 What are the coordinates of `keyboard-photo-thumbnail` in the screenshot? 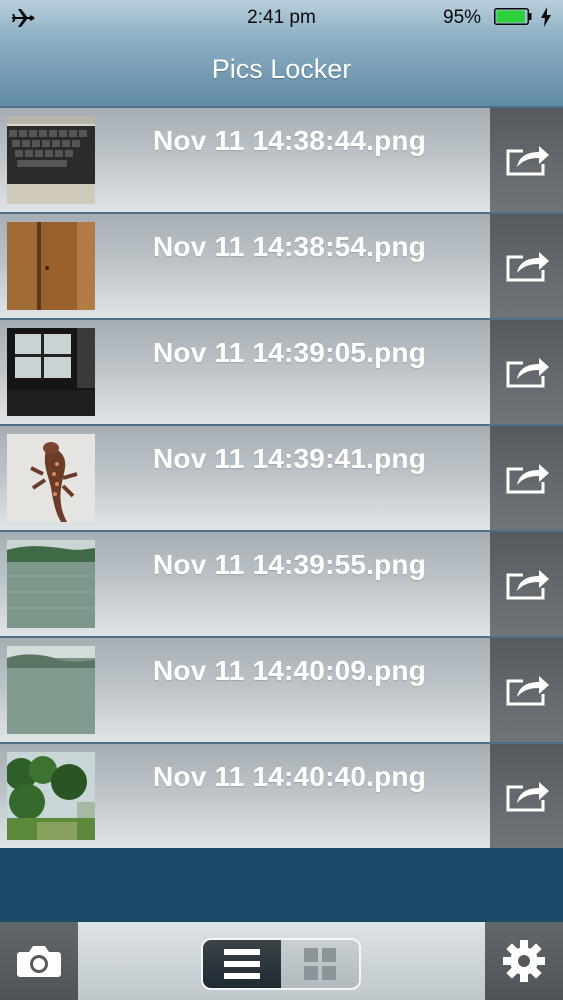 It's located at (51, 160).